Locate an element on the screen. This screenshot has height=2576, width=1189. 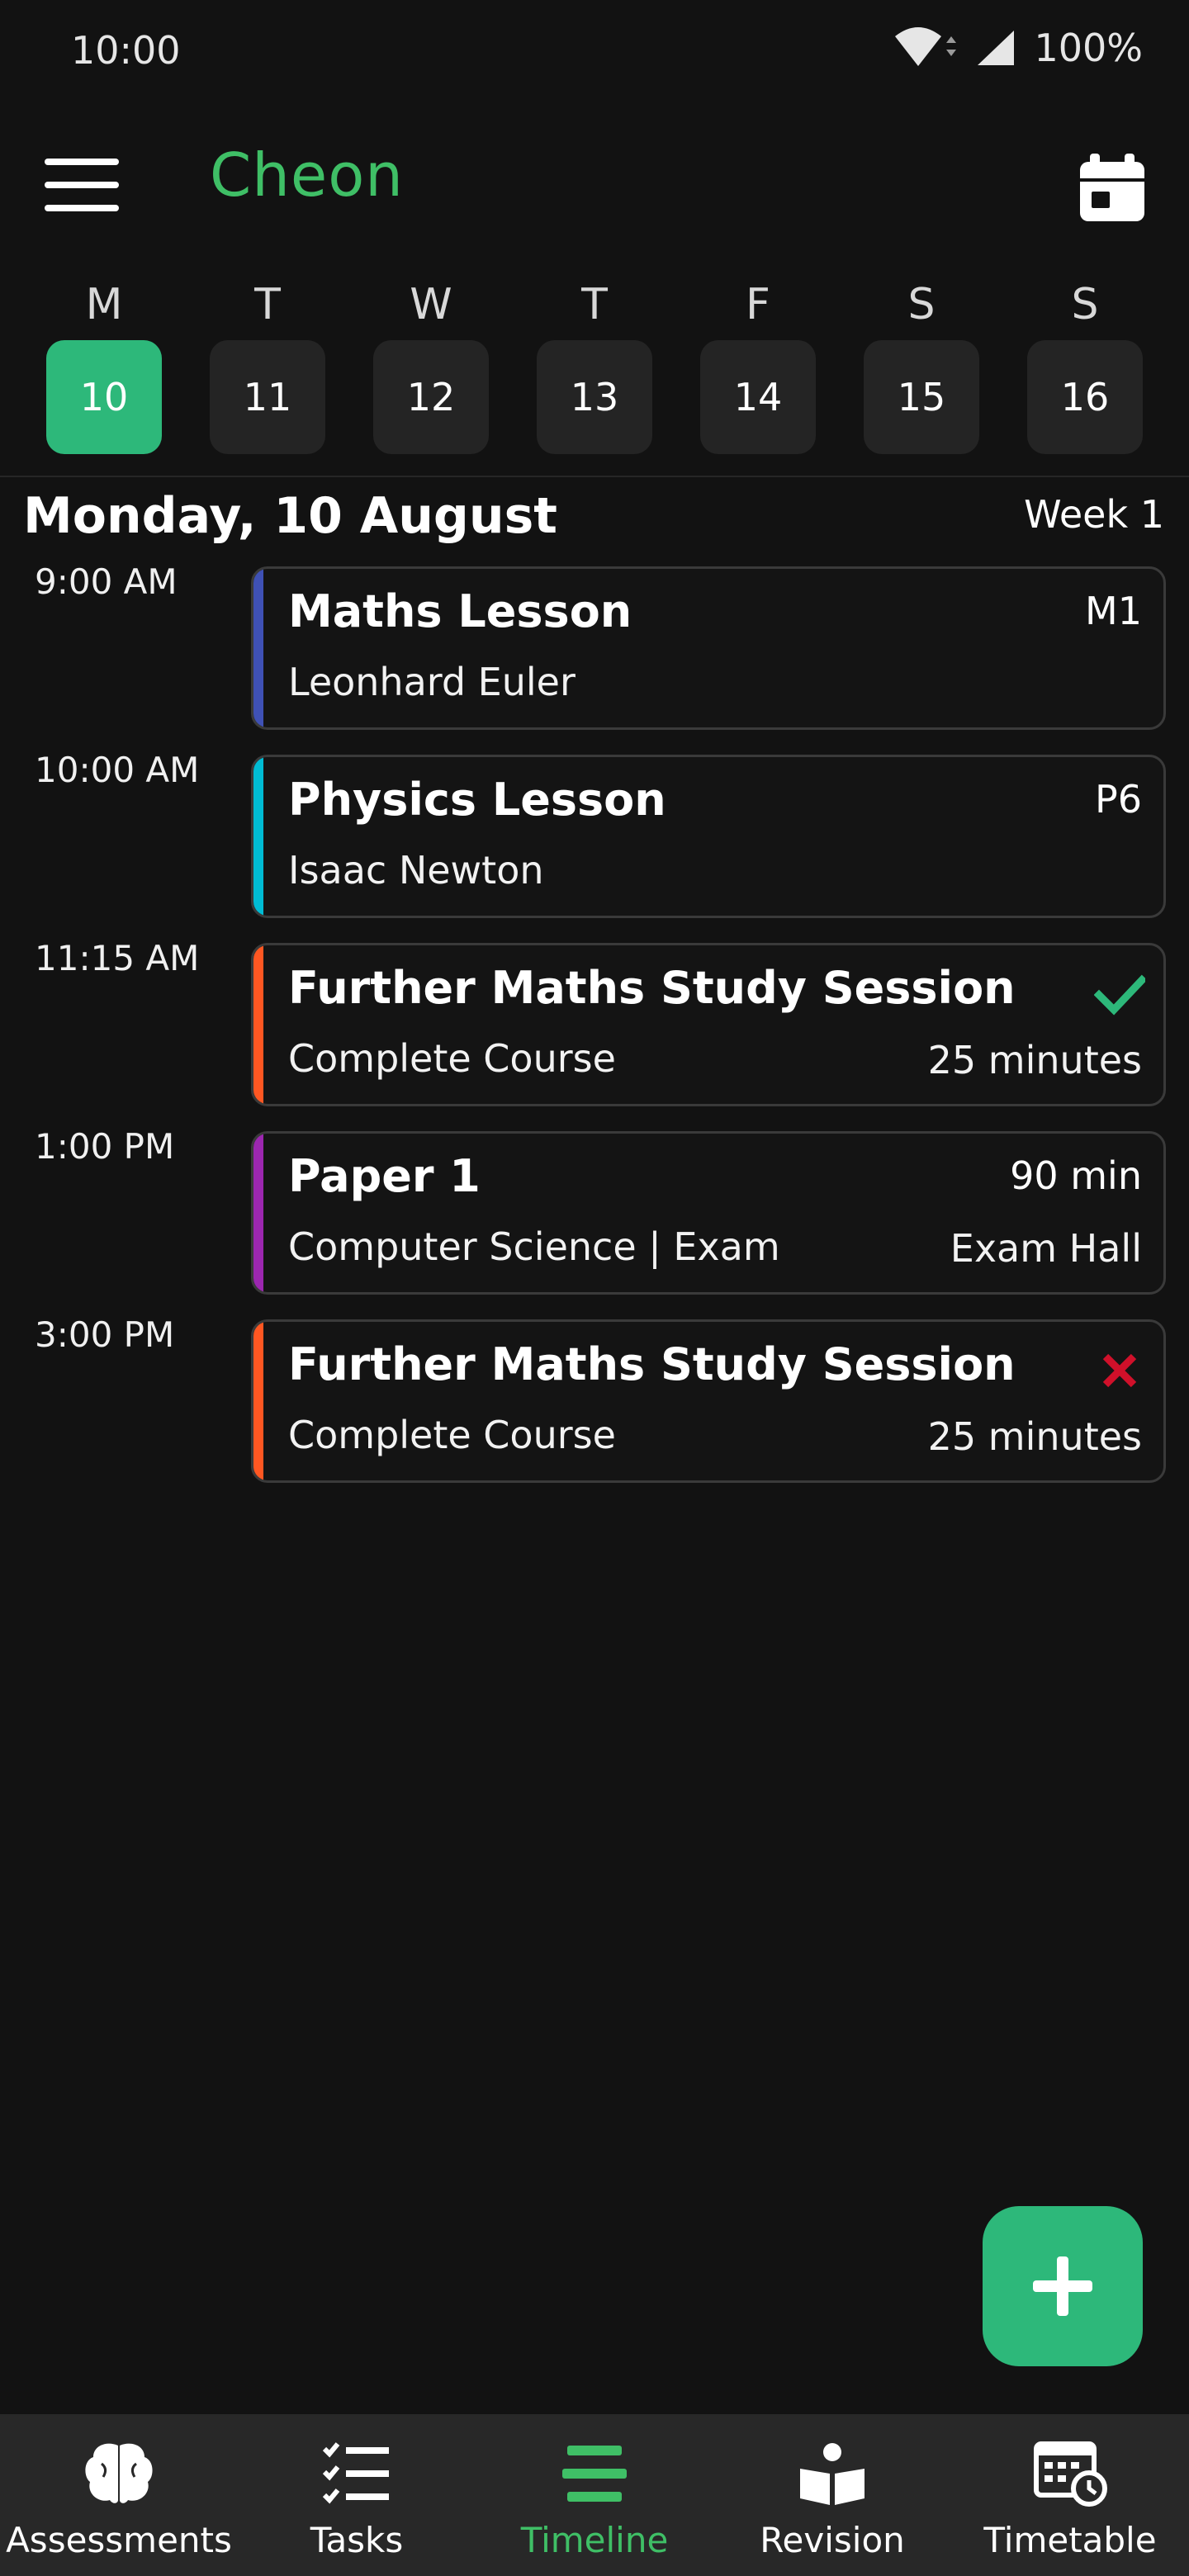
cross-icon is located at coordinates (1119, 1370).